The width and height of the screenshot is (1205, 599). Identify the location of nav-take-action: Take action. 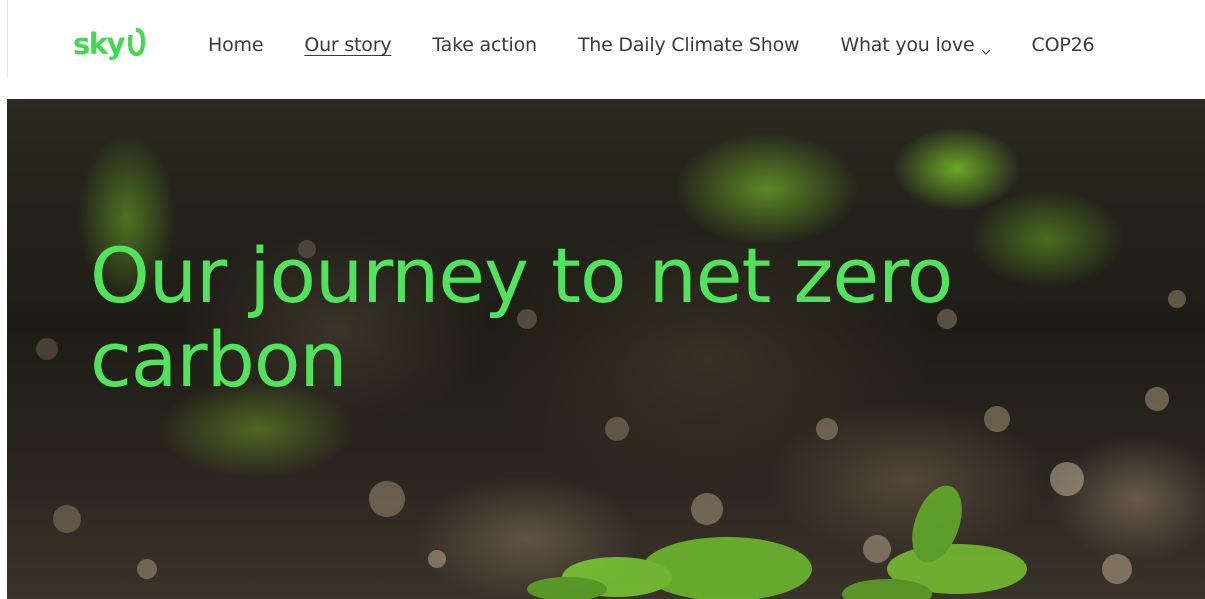
(484, 45).